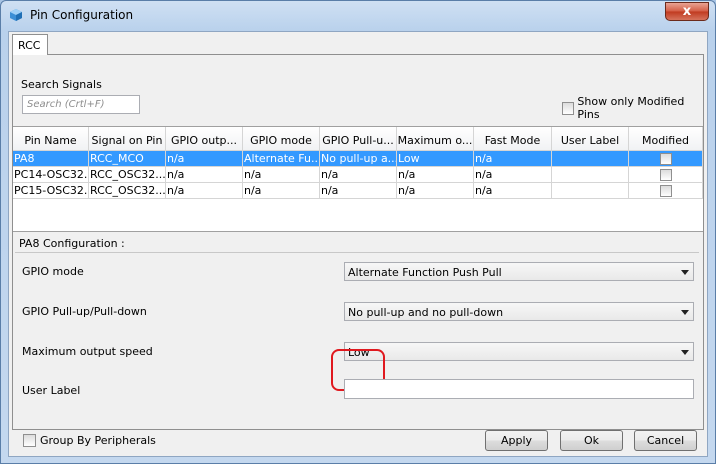  What do you see at coordinates (16, 15) in the screenshot?
I see `app-cube-icon` at bounding box center [16, 15].